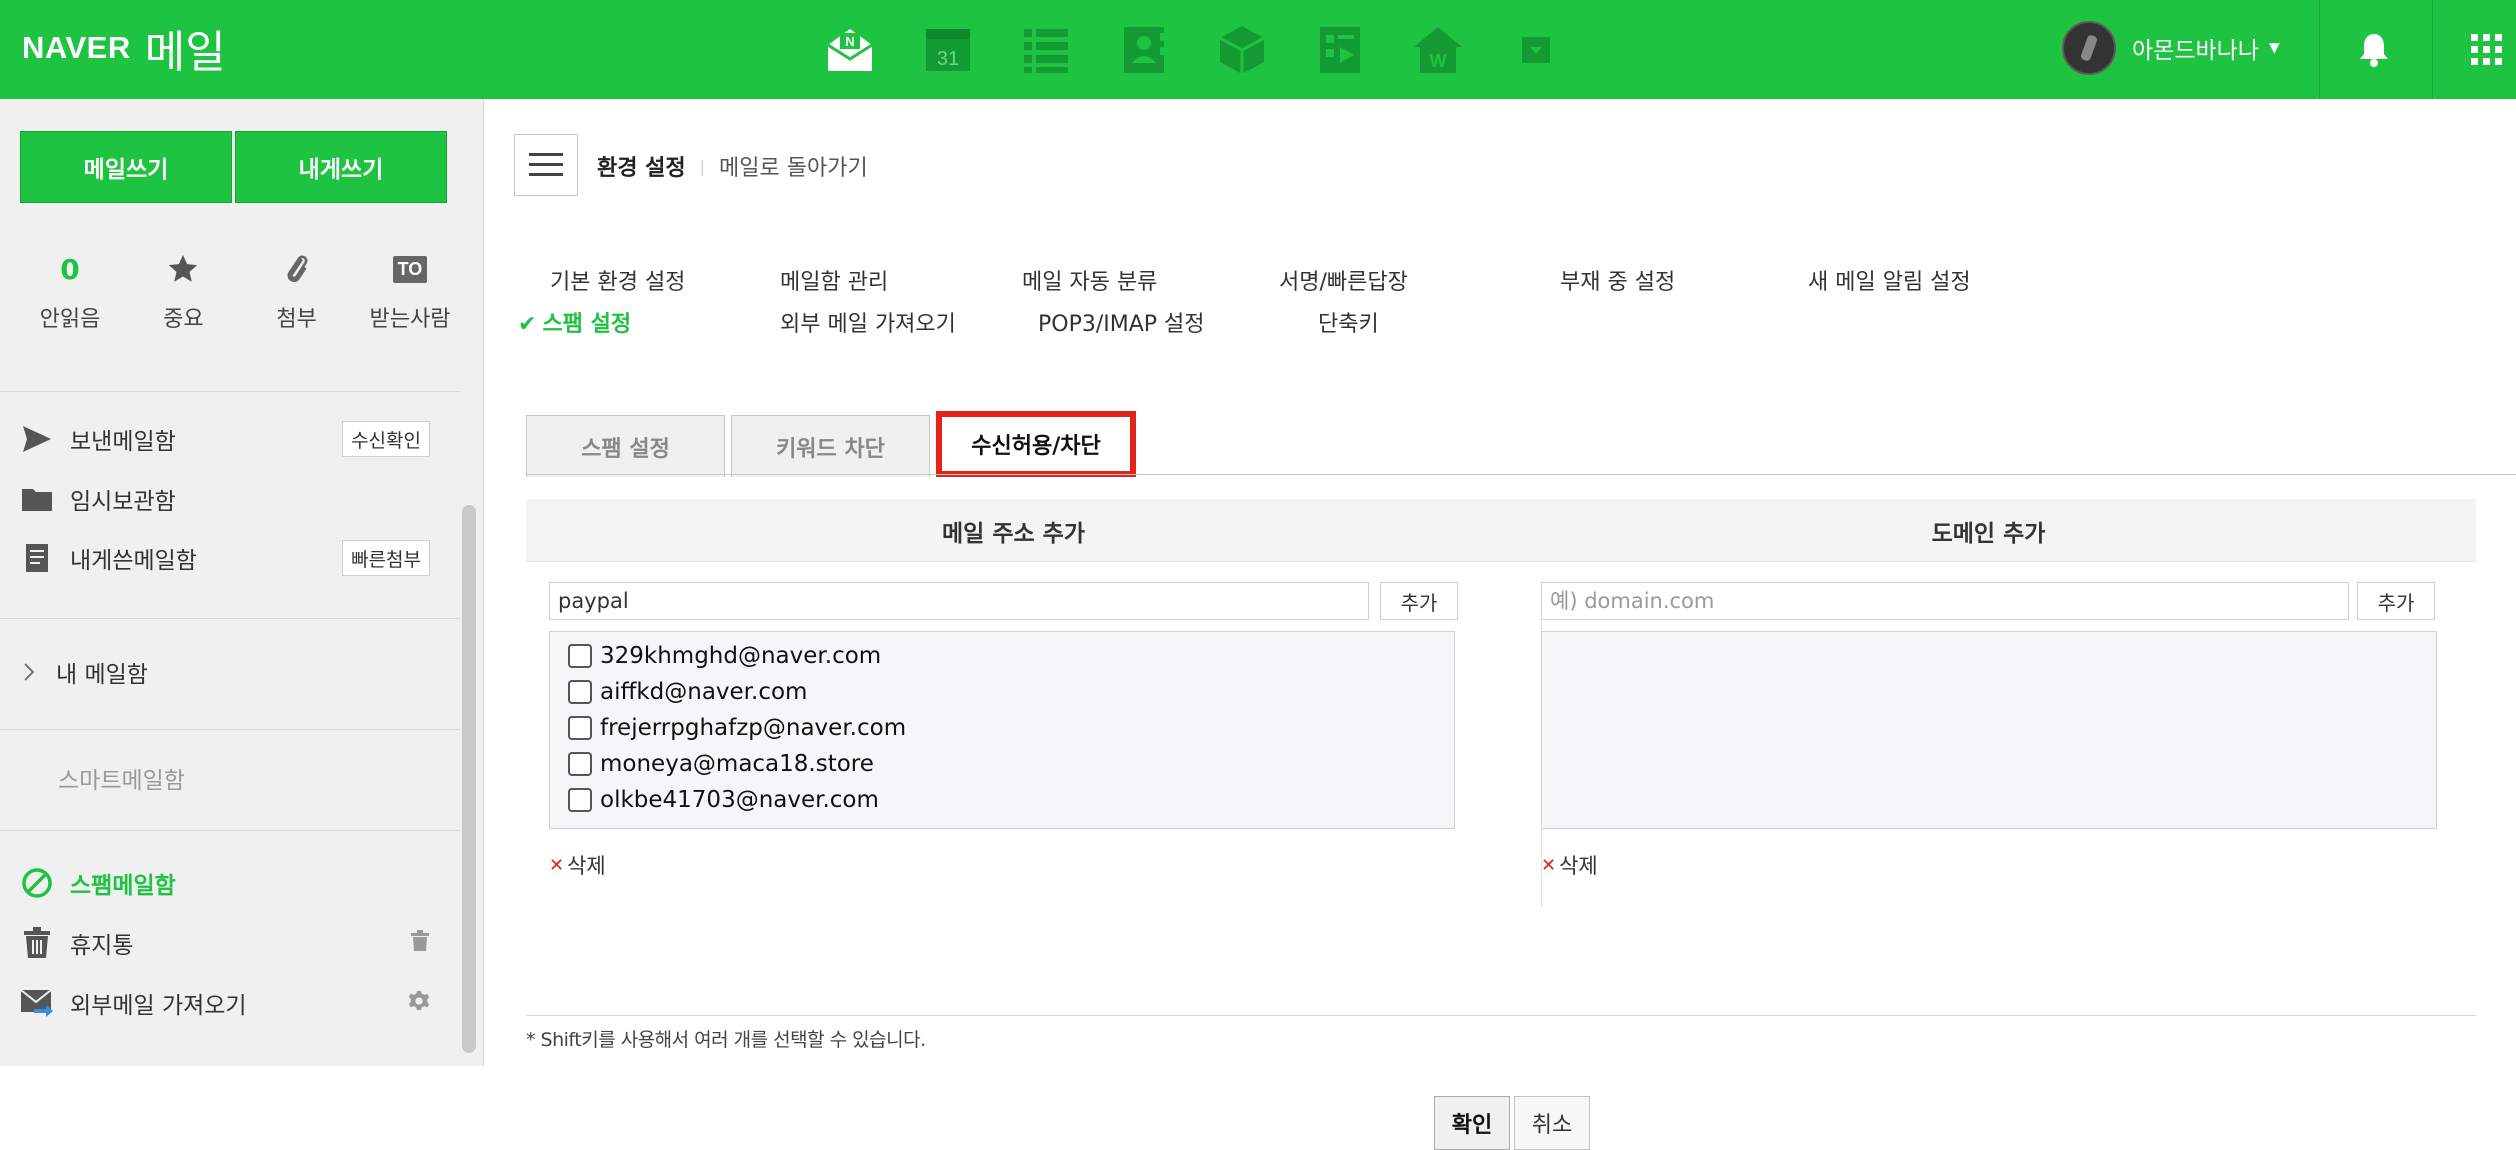 This screenshot has height=1150, width=2516. Describe the element at coordinates (420, 943) in the screenshot. I see `empty-trash-icon` at that location.